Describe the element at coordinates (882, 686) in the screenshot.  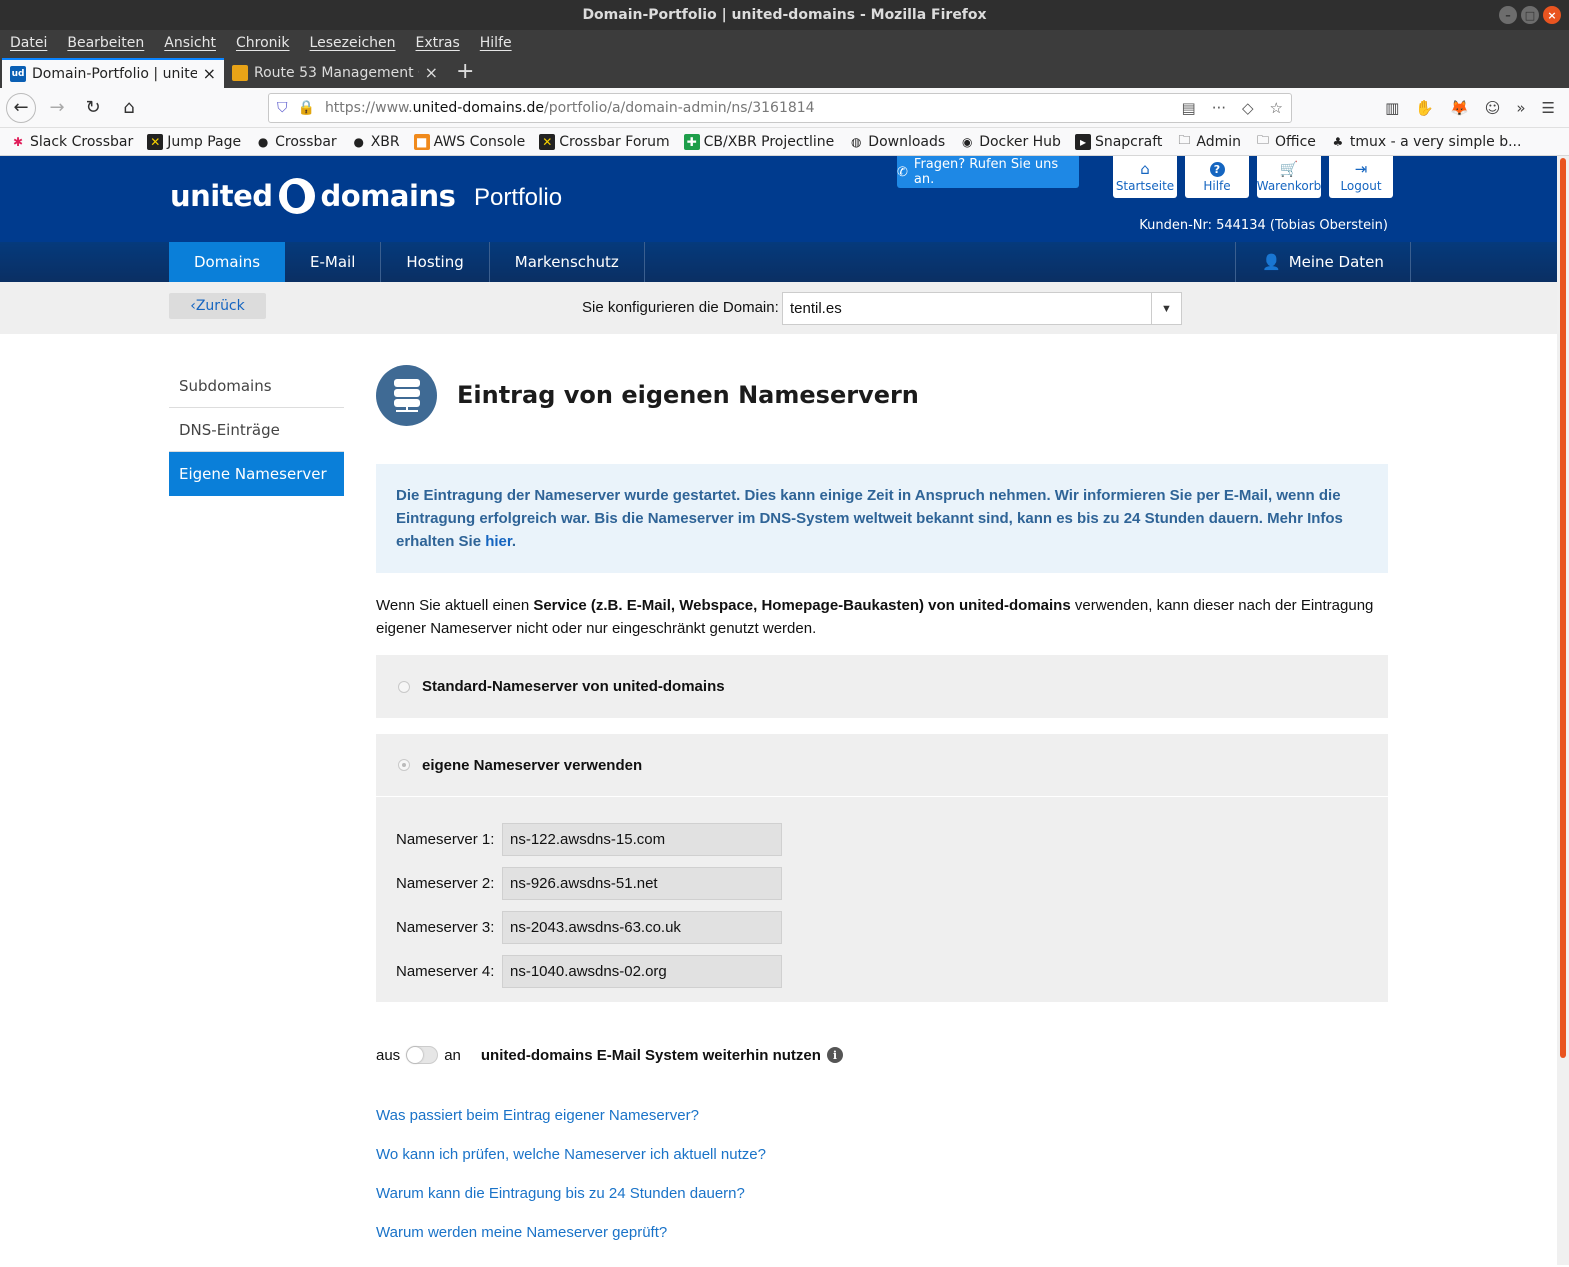
I see `option-standard-nameserver: Standard-Nameserver von united-domains` at that location.